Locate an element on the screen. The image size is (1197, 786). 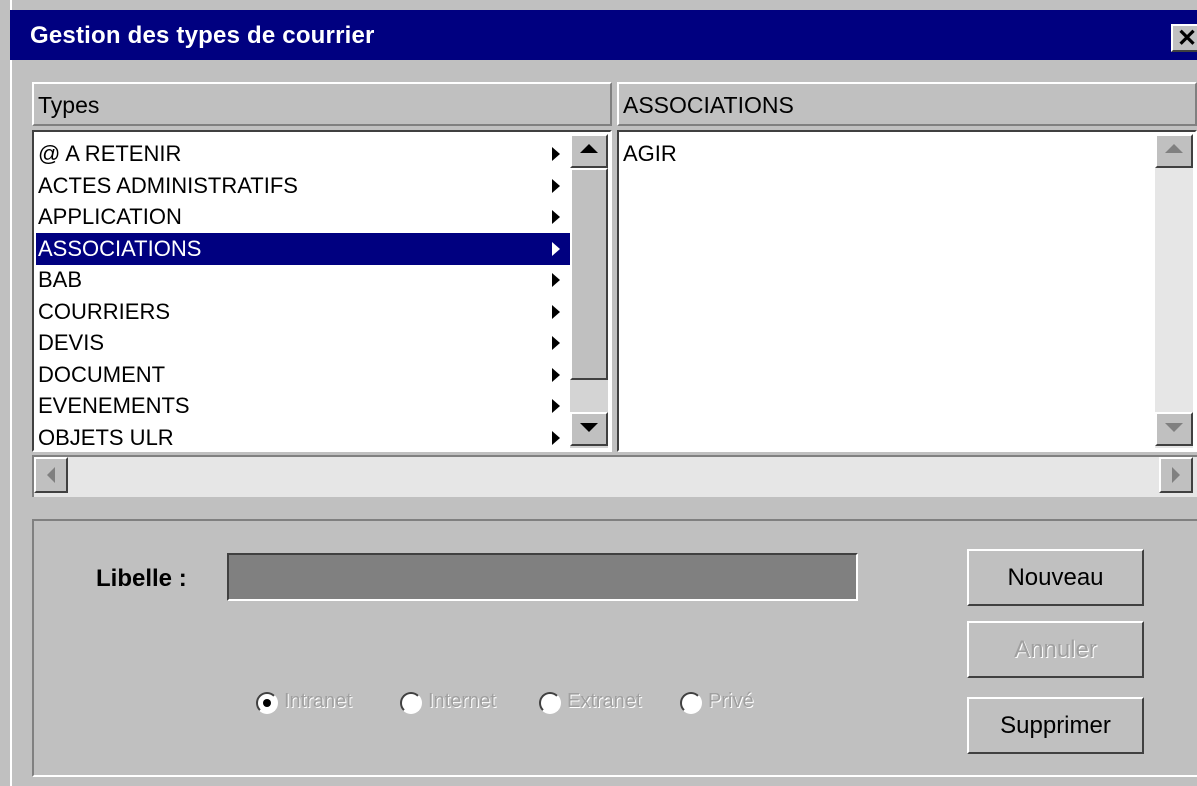
scroll-left-icon is located at coordinates (51, 475).